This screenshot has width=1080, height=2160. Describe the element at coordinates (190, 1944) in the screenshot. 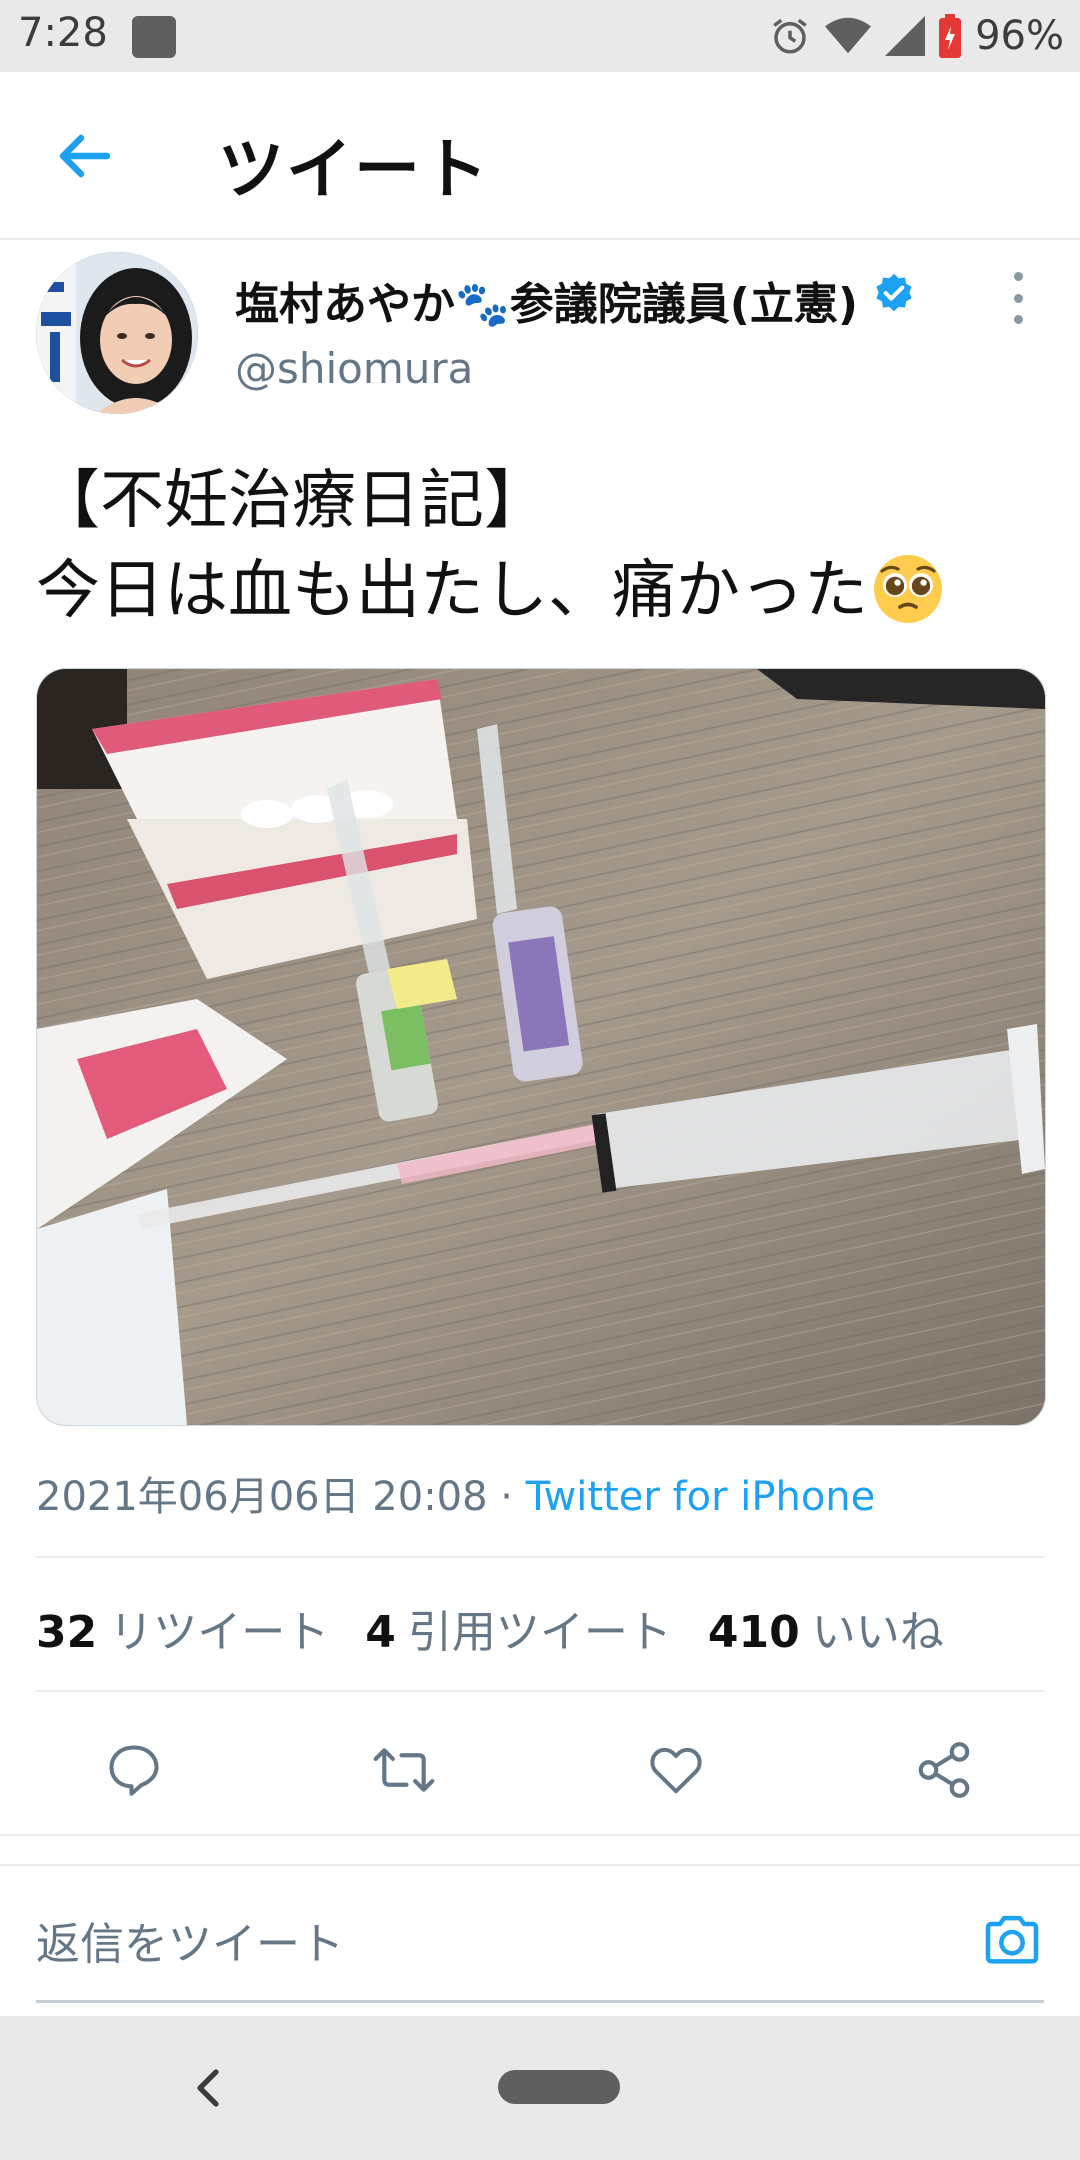

I see `reply-placeholder: 返信をツイート` at that location.